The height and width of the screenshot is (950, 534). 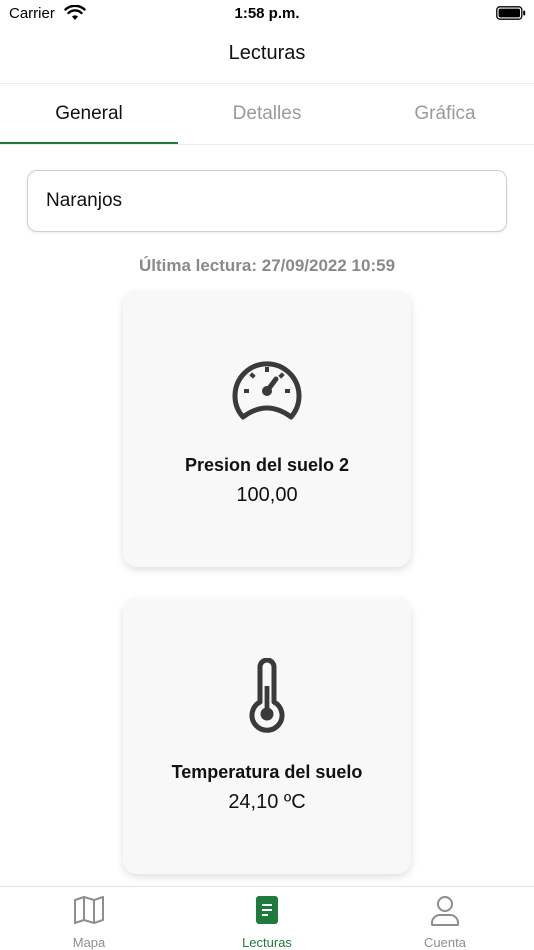 What do you see at coordinates (267, 53) in the screenshot?
I see `page-title: Lecturas` at bounding box center [267, 53].